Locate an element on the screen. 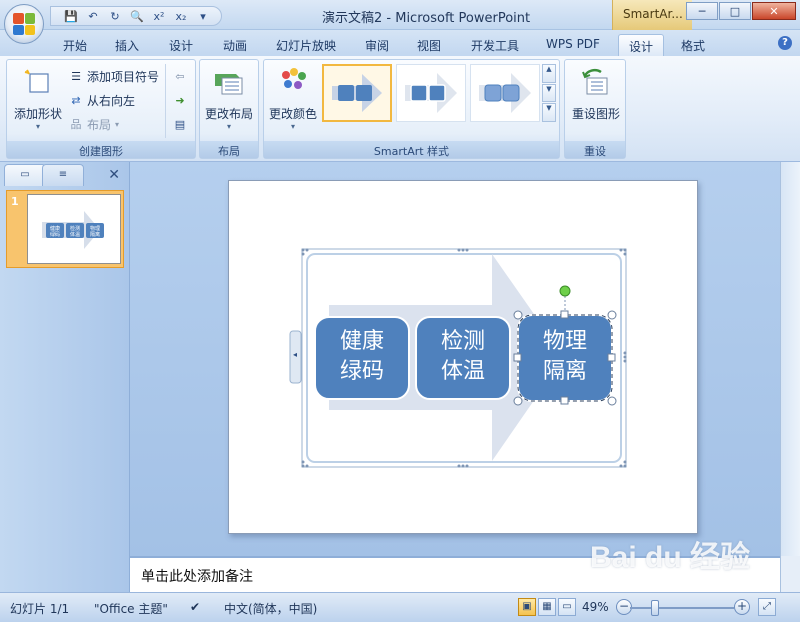 This screenshot has height=622, width=800. gallery-scroll-down: ▼ is located at coordinates (549, 93).